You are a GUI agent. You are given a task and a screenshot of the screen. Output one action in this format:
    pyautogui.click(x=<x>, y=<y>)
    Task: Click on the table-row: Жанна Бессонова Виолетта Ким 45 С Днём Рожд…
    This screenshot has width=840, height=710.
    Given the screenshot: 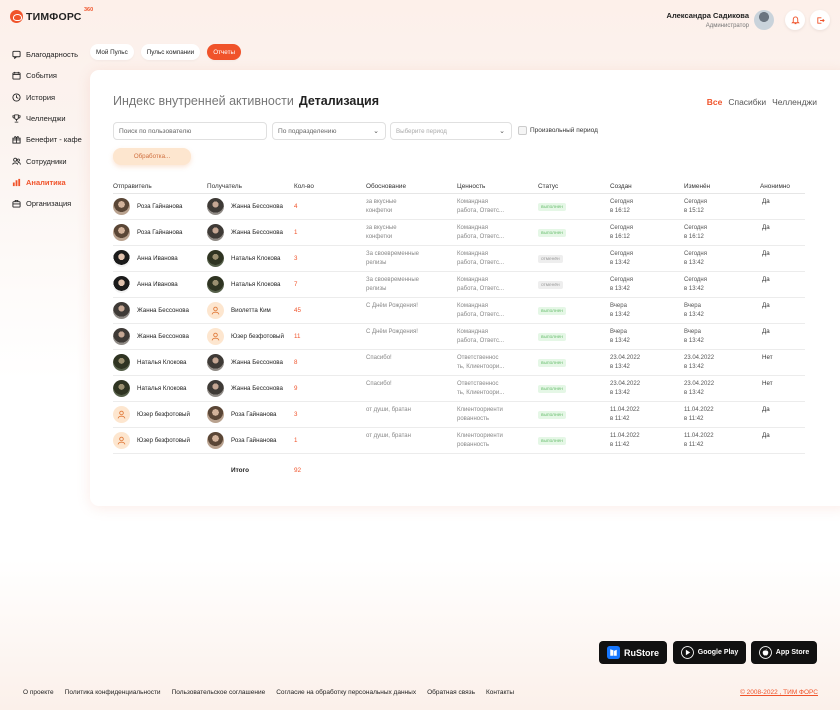 What is the action you would take?
    pyautogui.click(x=459, y=311)
    